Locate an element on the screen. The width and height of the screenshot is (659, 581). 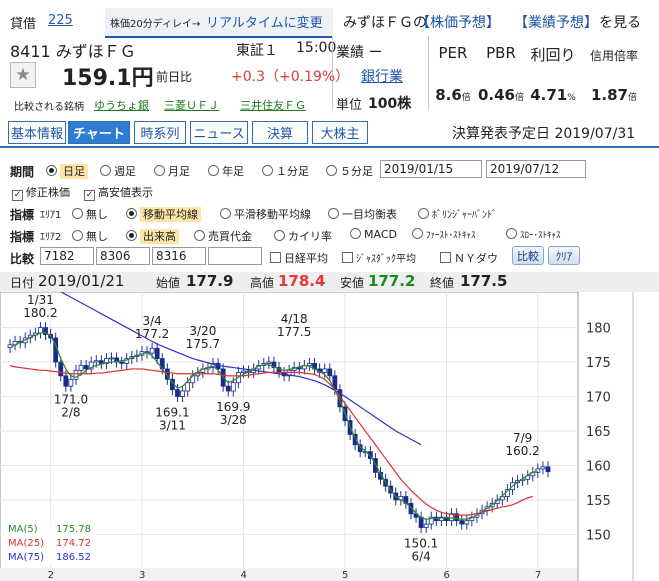
favorite-star-icon: ★ is located at coordinates (23, 75).